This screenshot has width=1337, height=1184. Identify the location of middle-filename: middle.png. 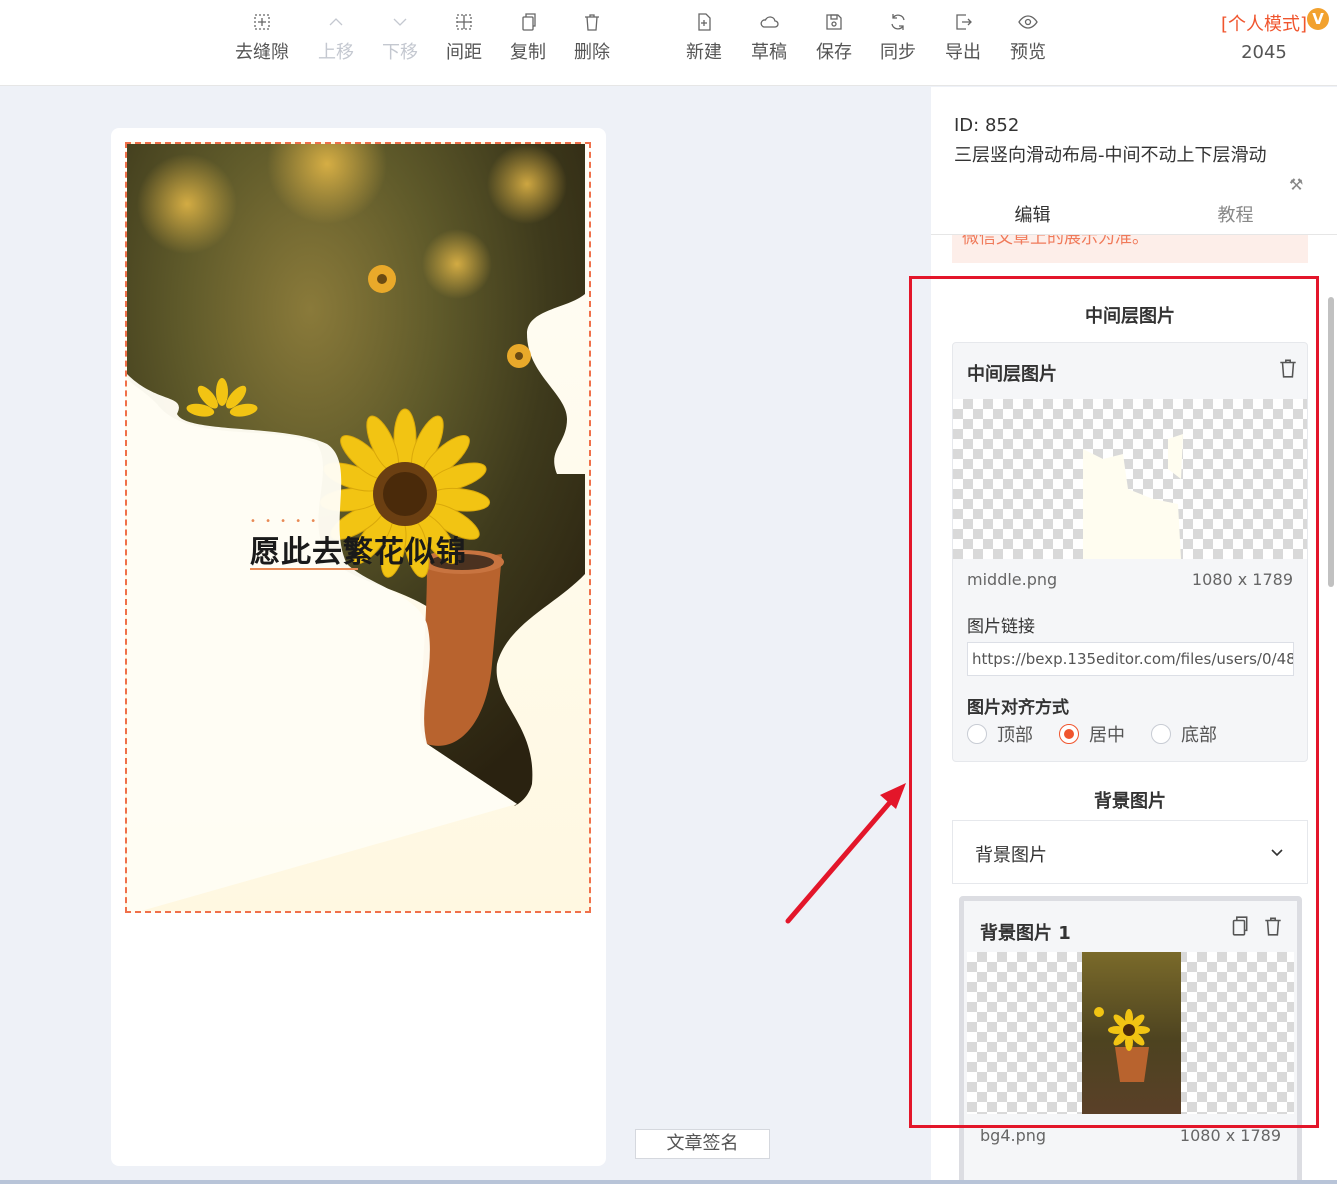
(1012, 579).